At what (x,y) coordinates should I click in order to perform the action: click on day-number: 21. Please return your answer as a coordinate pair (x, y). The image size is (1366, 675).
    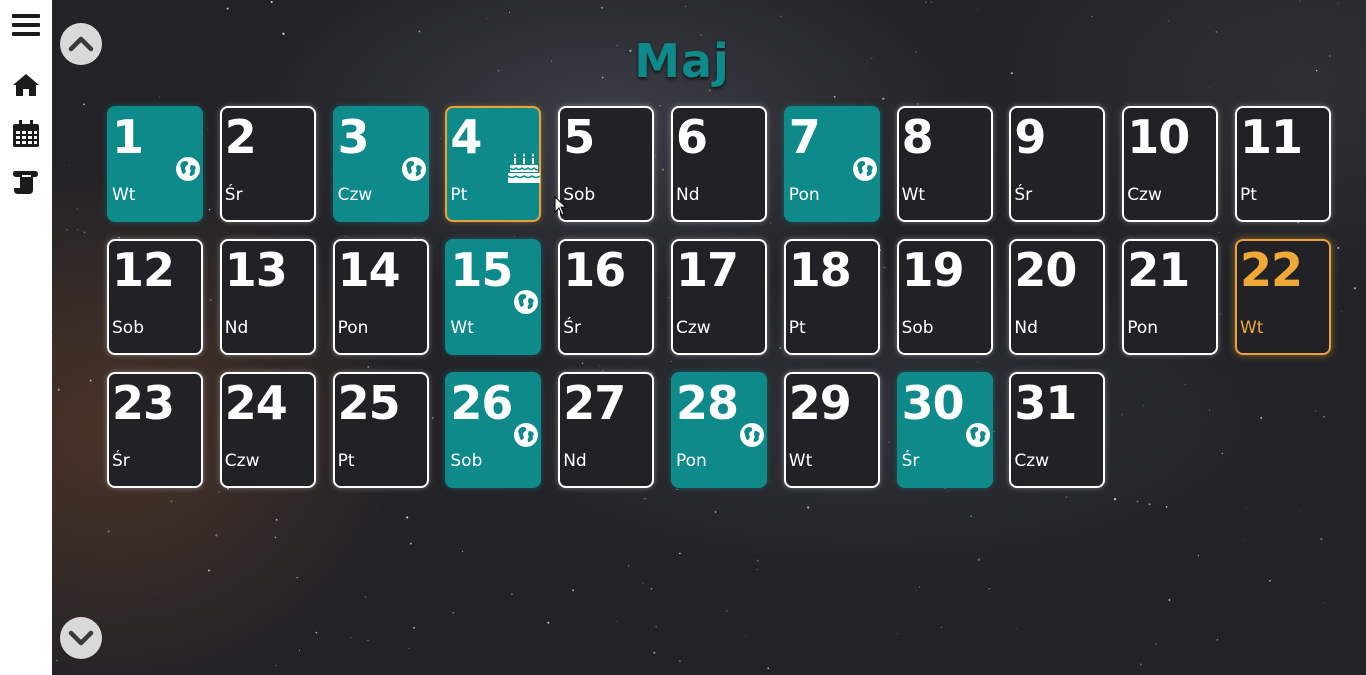
    Looking at the image, I should click on (1158, 270).